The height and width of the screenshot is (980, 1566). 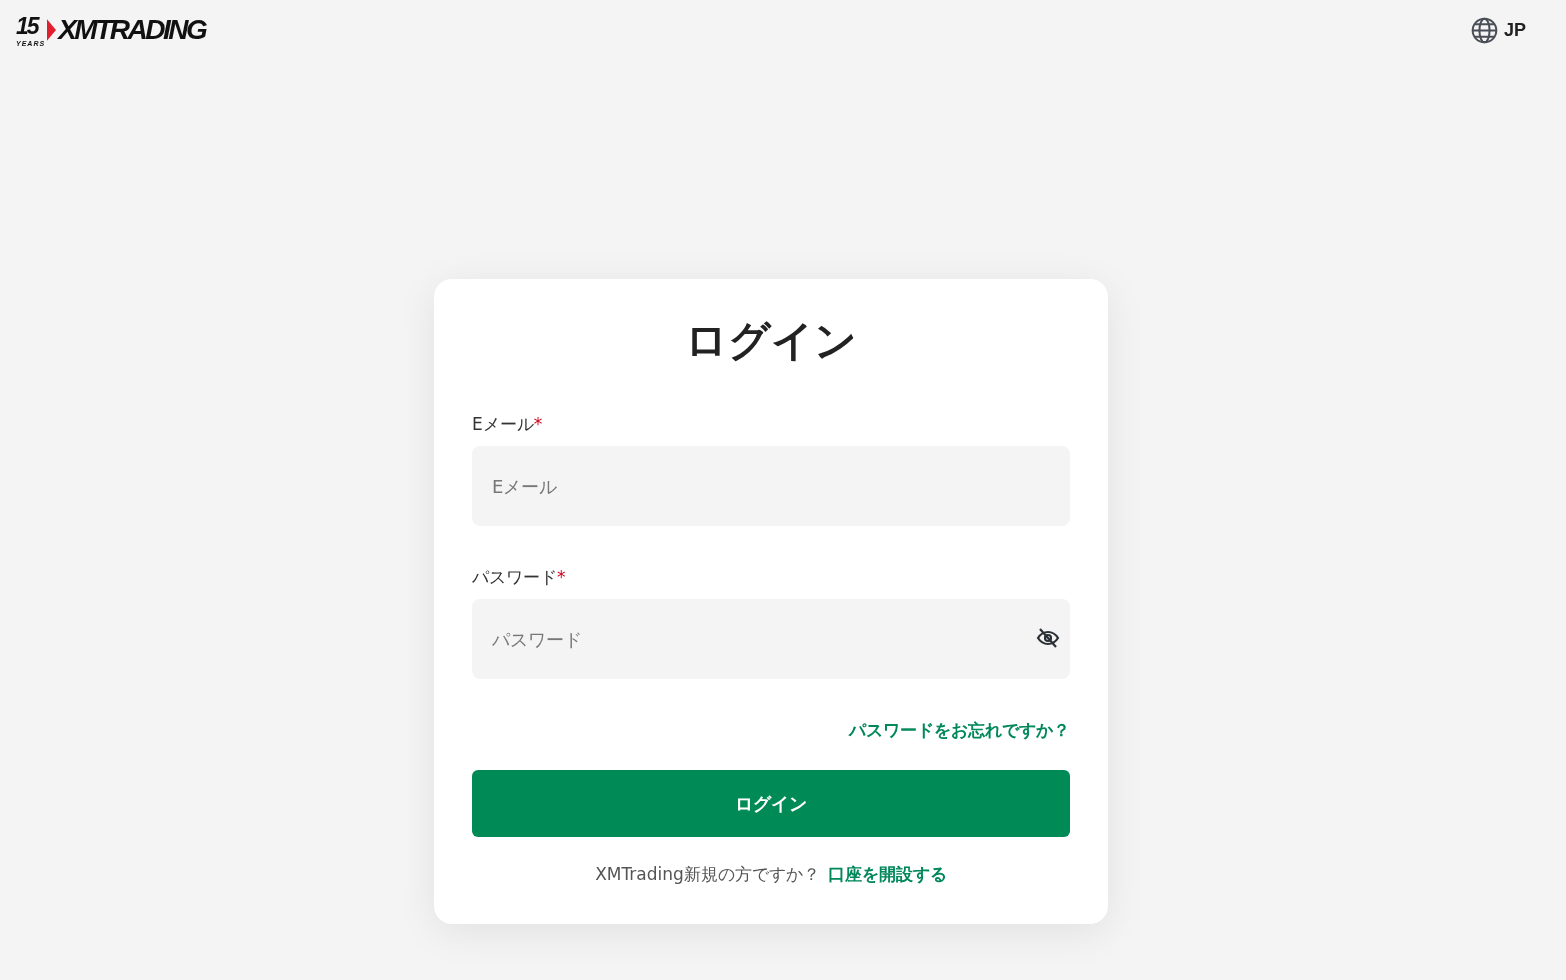 What do you see at coordinates (1048, 638) in the screenshot?
I see `eye-slash-icon` at bounding box center [1048, 638].